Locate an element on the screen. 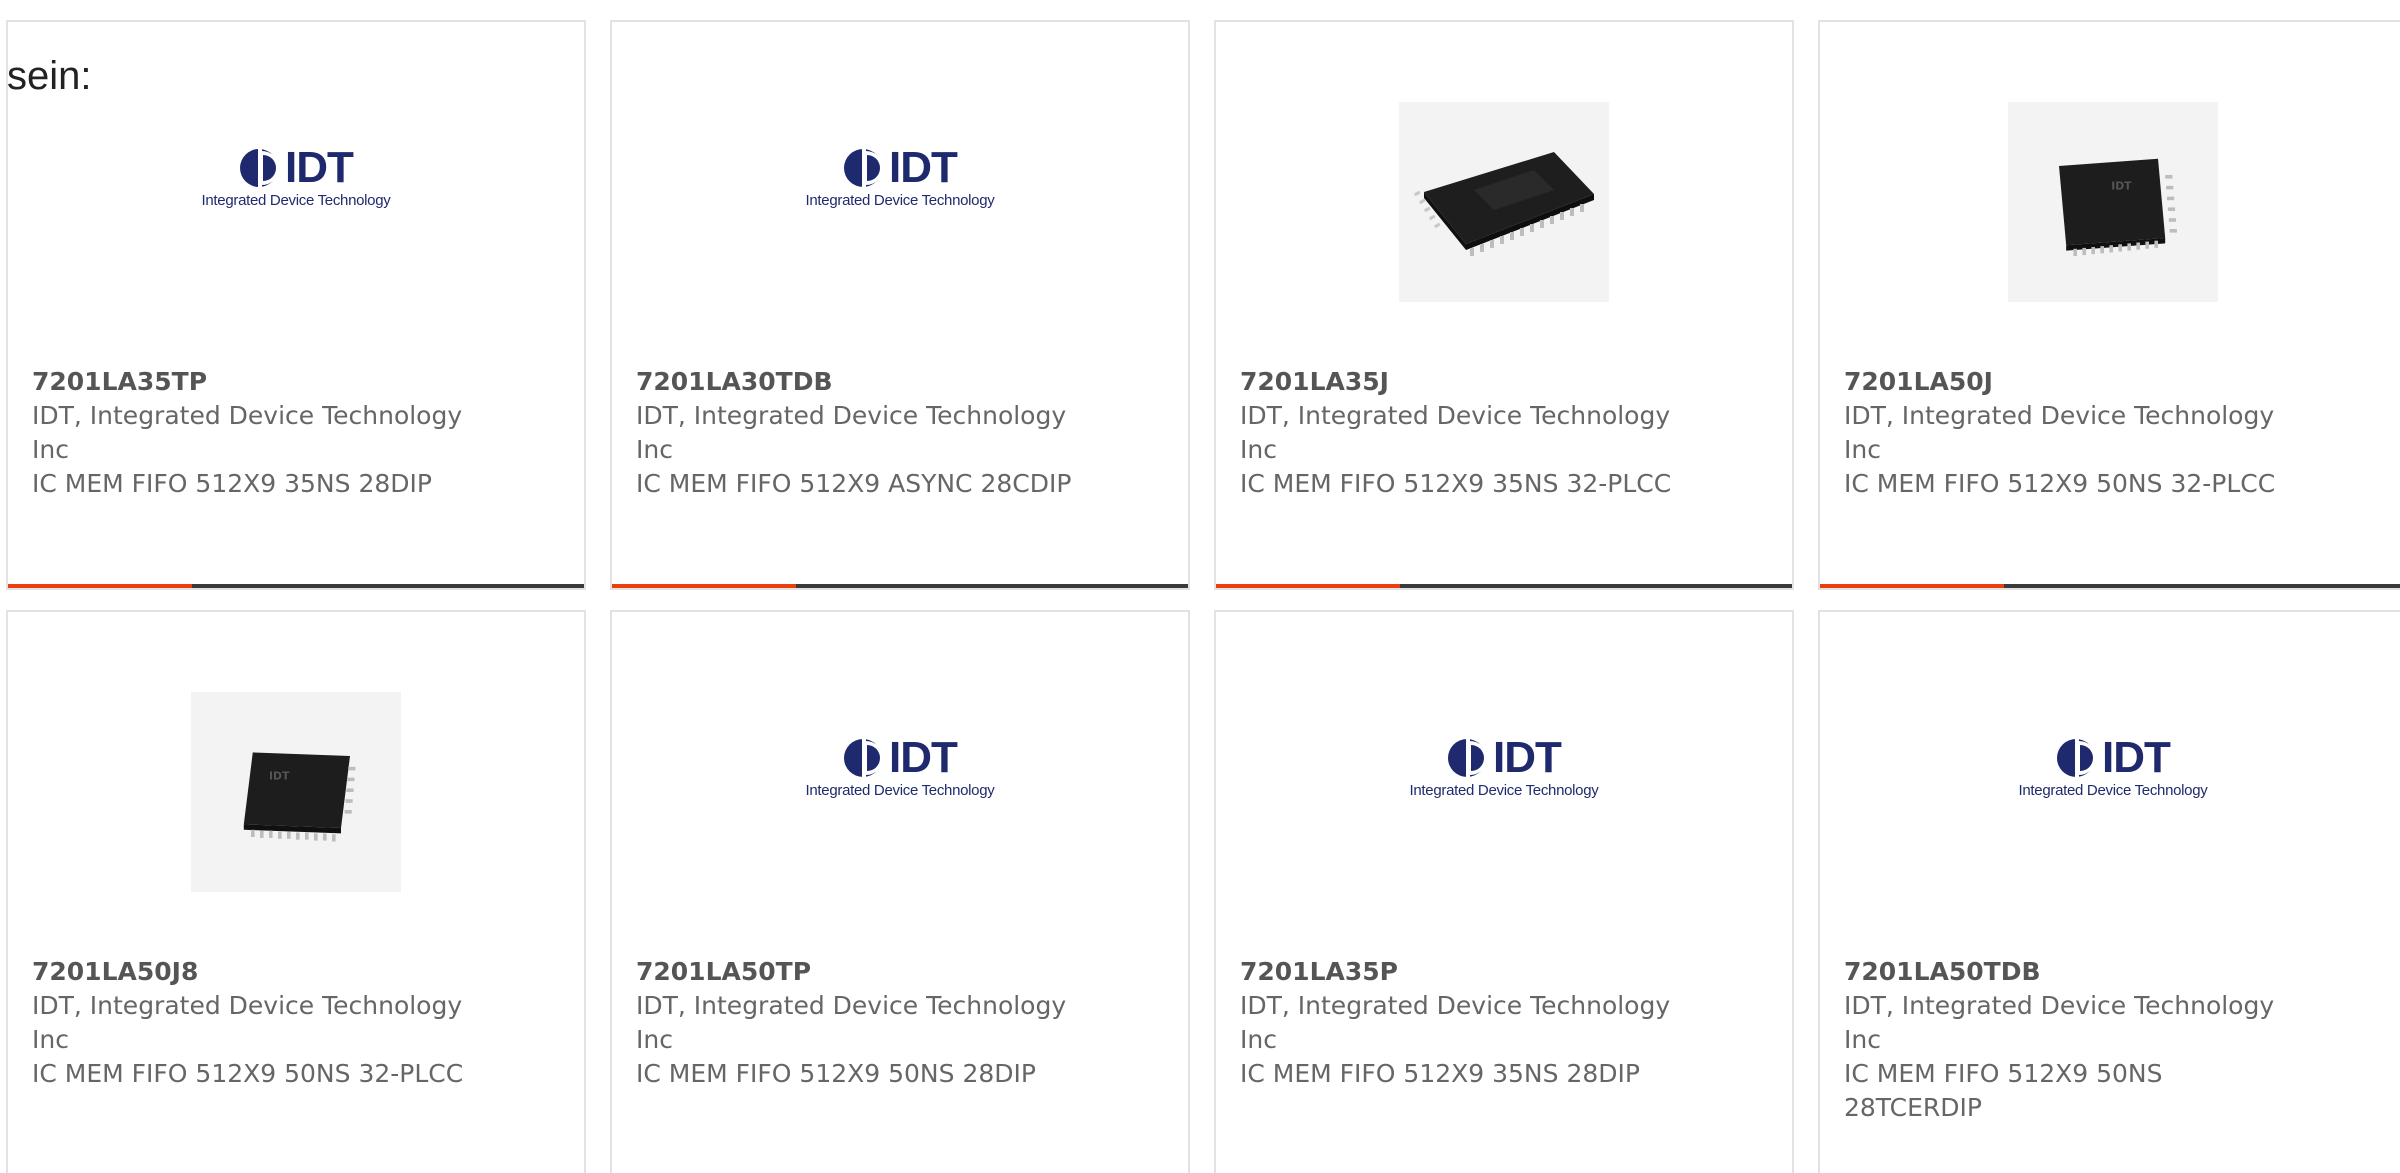  plcc-chip-photo is located at coordinates (1504, 202).